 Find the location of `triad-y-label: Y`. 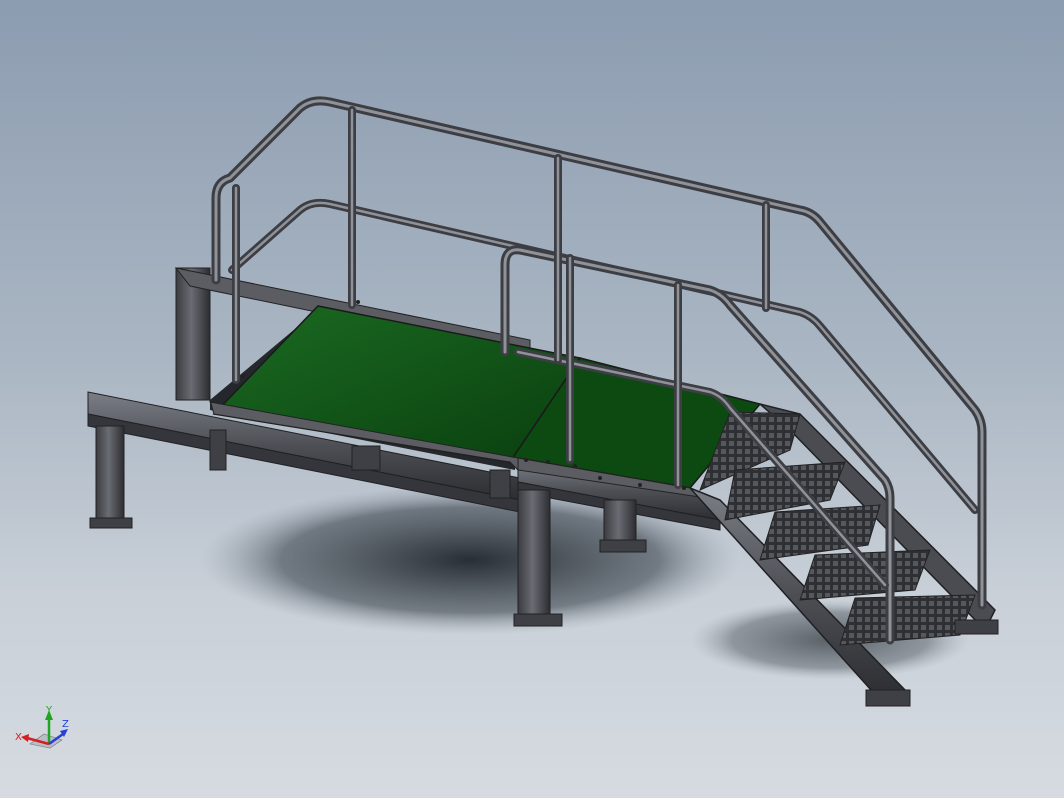

triad-y-label: Y is located at coordinates (49, 710).